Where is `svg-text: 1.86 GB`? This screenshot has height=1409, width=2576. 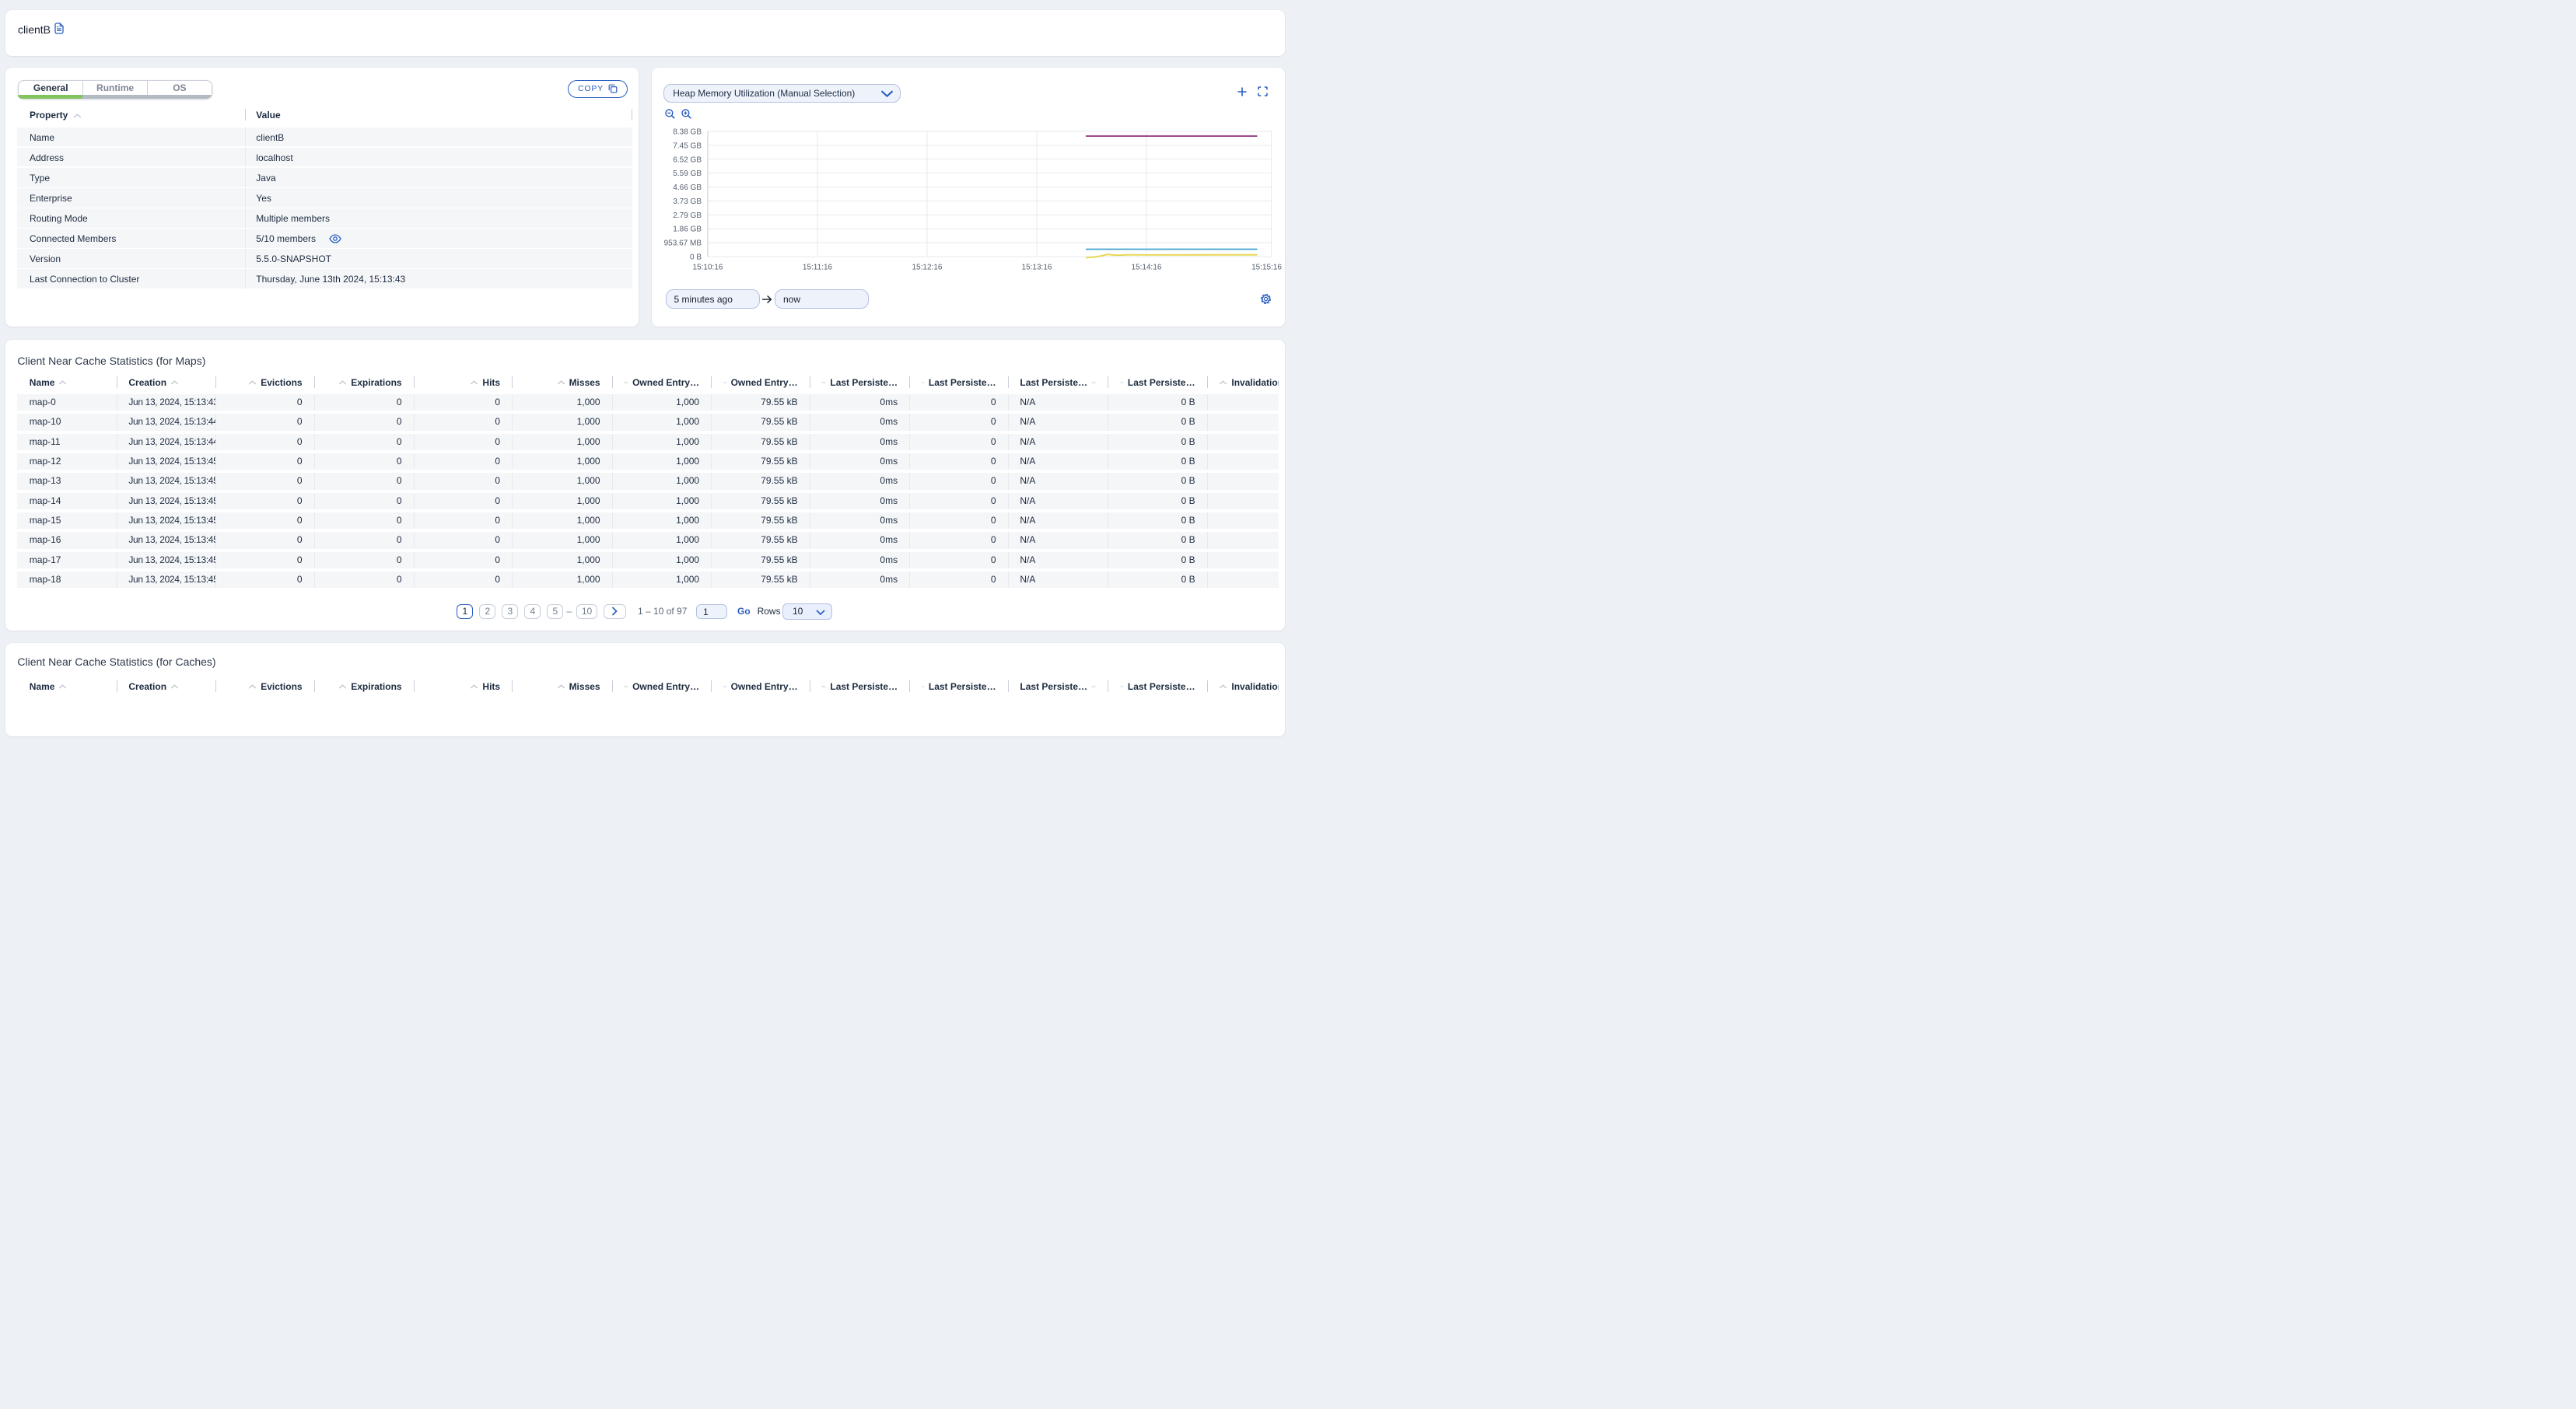
svg-text: 1.86 GB is located at coordinates (687, 230).